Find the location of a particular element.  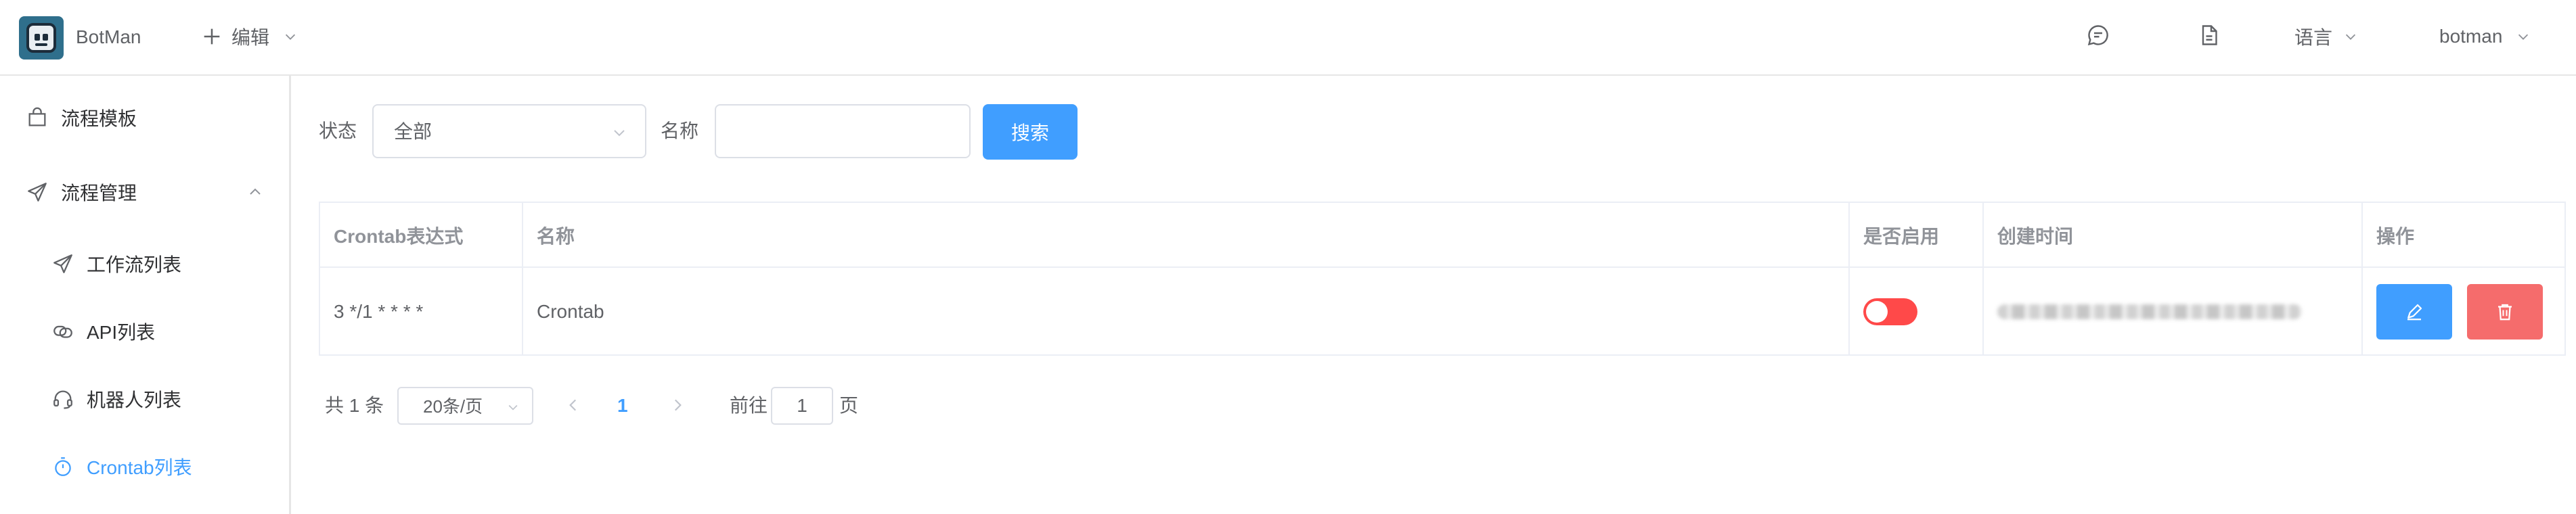

status-select-value: 全部 is located at coordinates (413, 131).